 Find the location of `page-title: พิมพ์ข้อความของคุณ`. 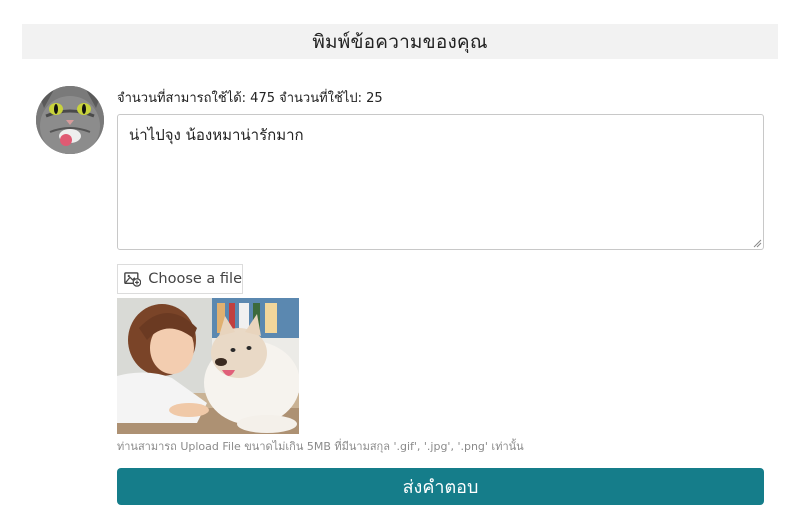

page-title: พิมพ์ข้อความของคุณ is located at coordinates (400, 41).